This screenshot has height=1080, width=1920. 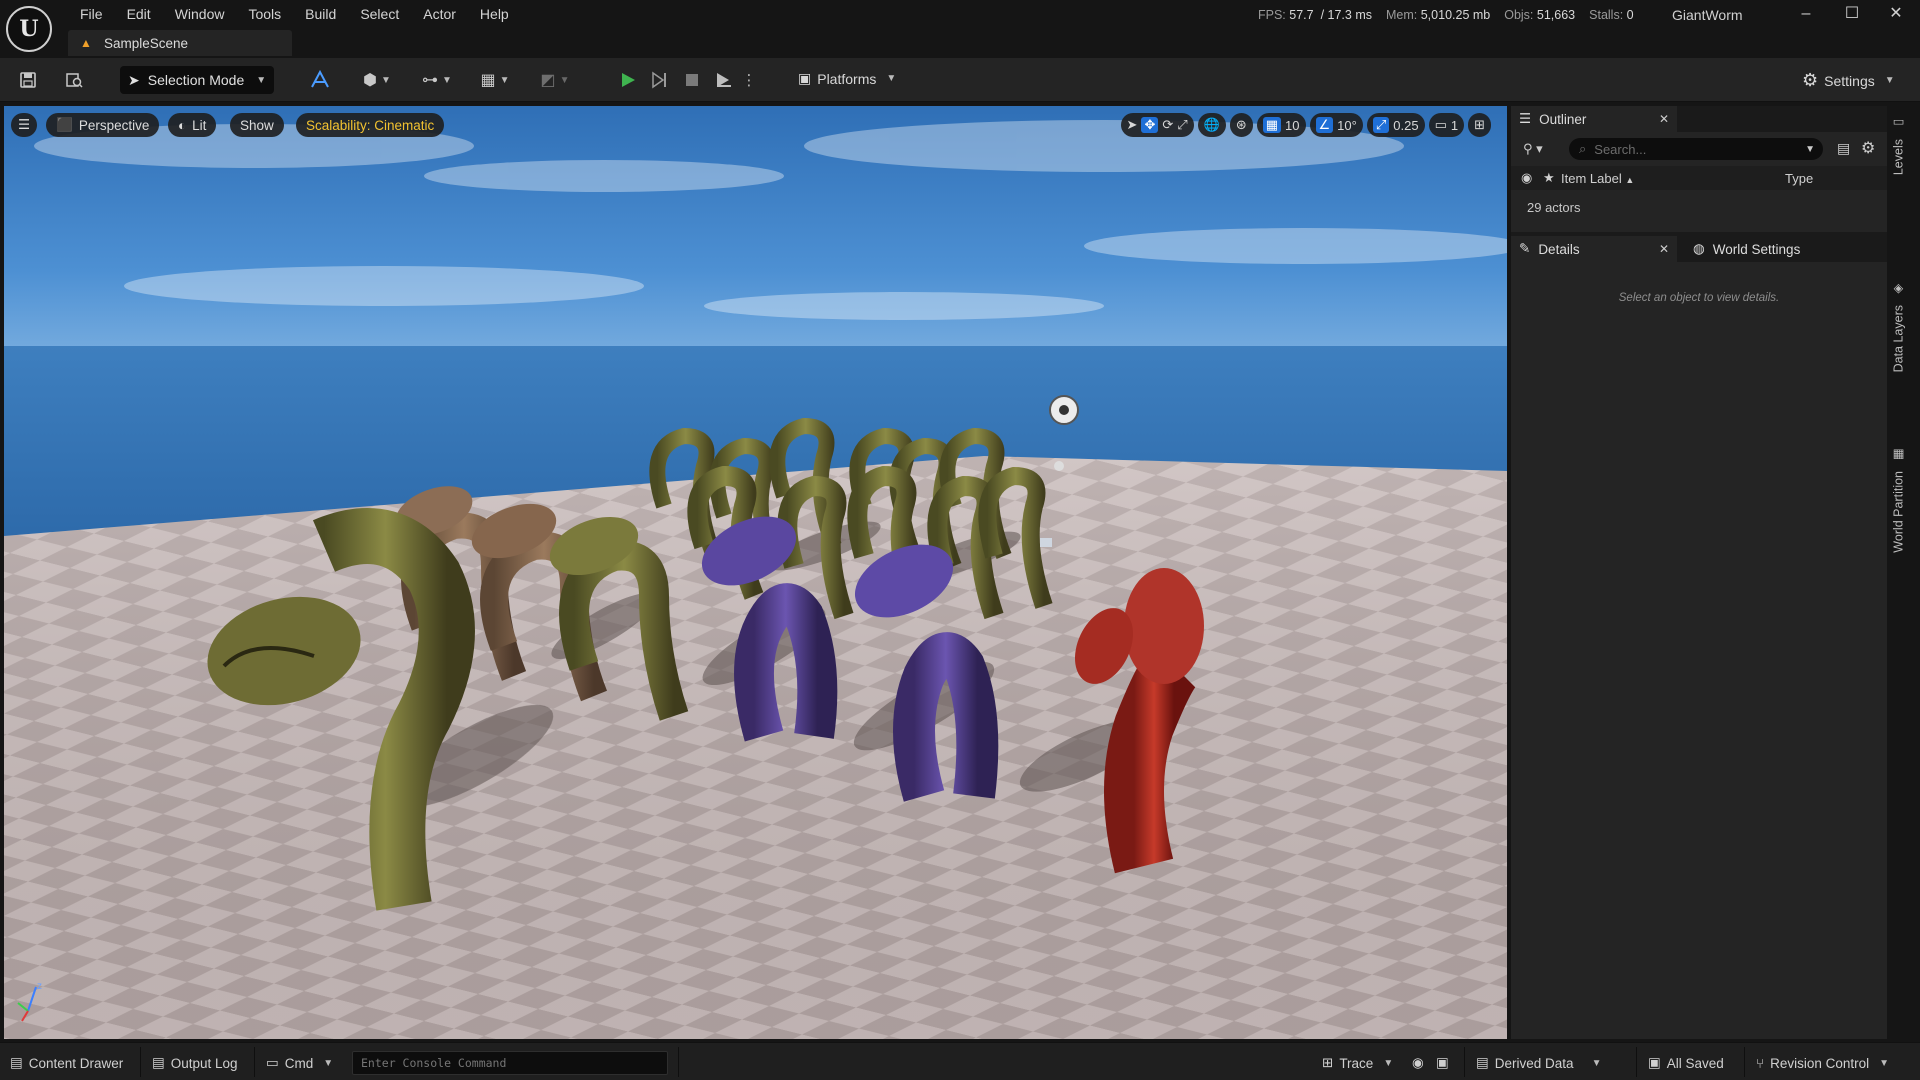 What do you see at coordinates (495, 80) in the screenshot?
I see `cinematics-button: ▦ ▼` at bounding box center [495, 80].